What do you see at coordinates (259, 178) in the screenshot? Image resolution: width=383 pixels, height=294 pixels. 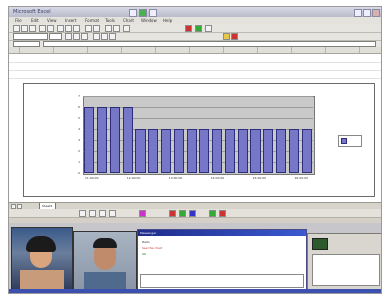 I see `x-tick-label: 15:00:00` at bounding box center [259, 178].